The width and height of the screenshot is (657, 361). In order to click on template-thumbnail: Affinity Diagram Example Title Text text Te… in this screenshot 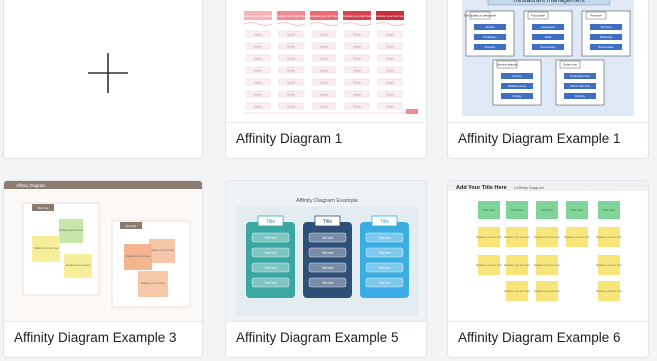, I will do `click(326, 251)`.